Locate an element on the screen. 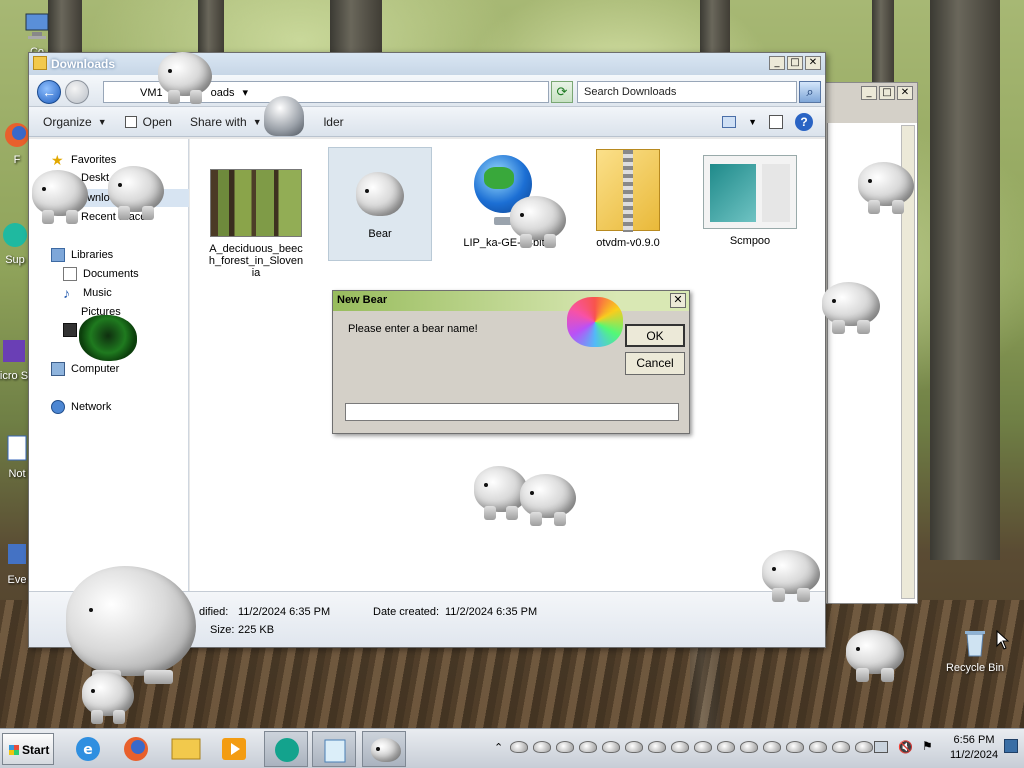  mouse-cursor-icon is located at coordinates (1003, 640).